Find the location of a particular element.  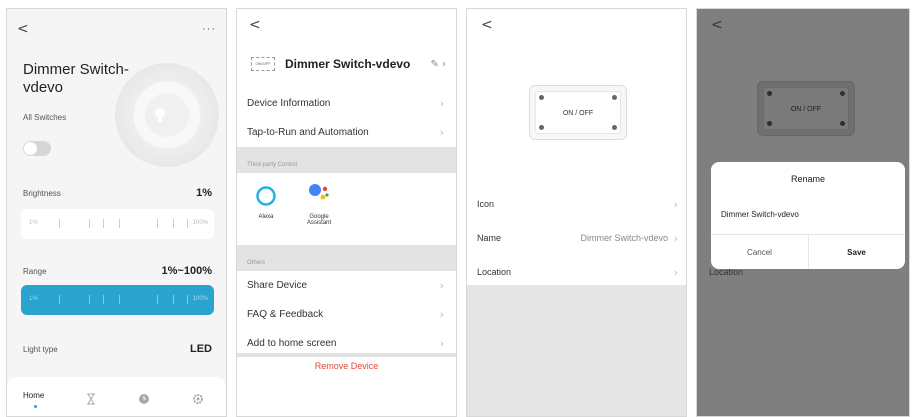

row-device-information: Device Information › is located at coordinates (346, 103).